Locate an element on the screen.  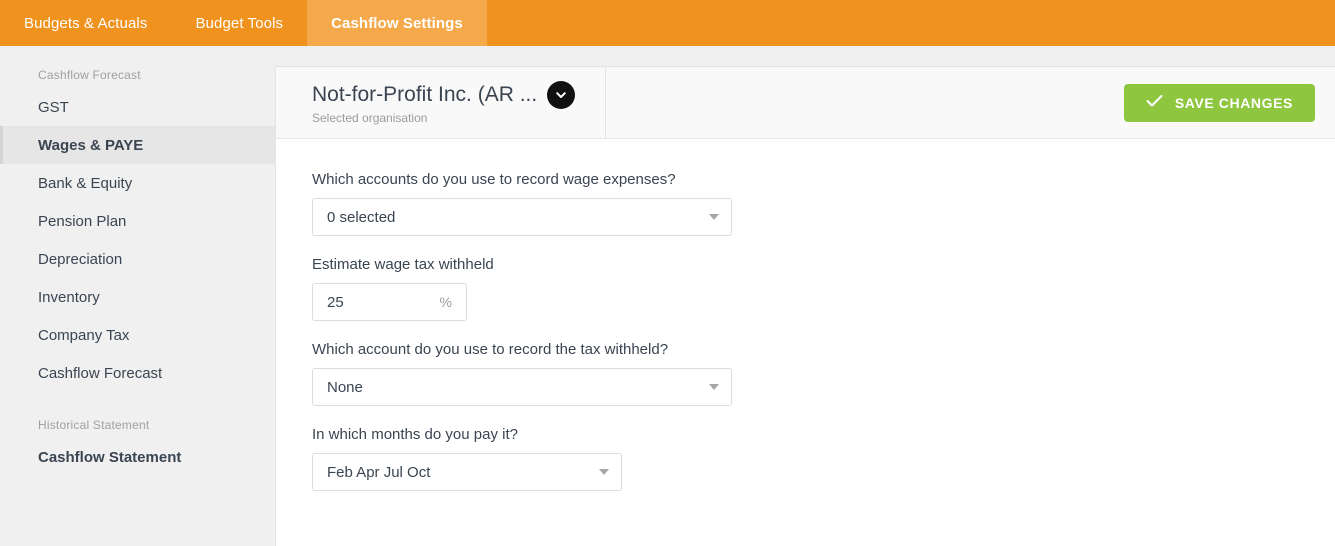
save-changes-label: SAVE CHANGES is located at coordinates (1233, 102).